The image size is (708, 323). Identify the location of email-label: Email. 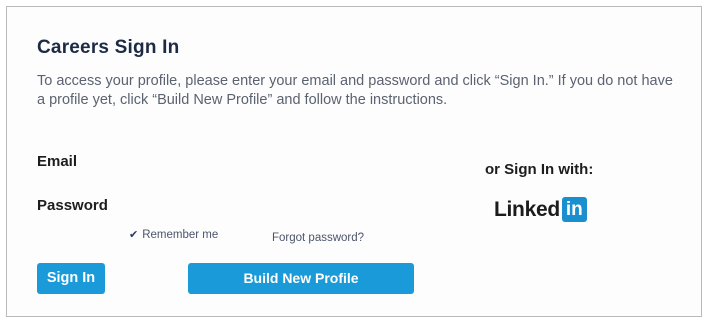
(57, 161).